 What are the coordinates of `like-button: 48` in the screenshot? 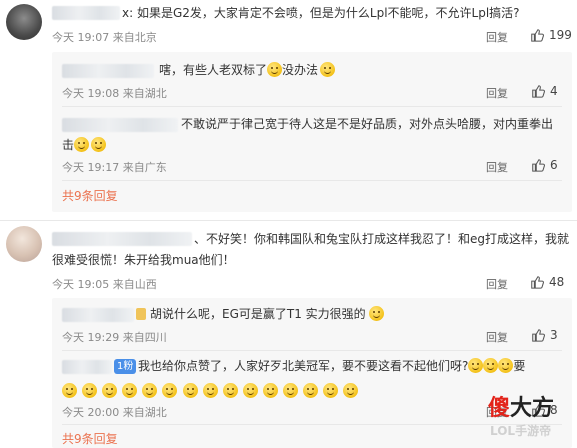 It's located at (547, 282).